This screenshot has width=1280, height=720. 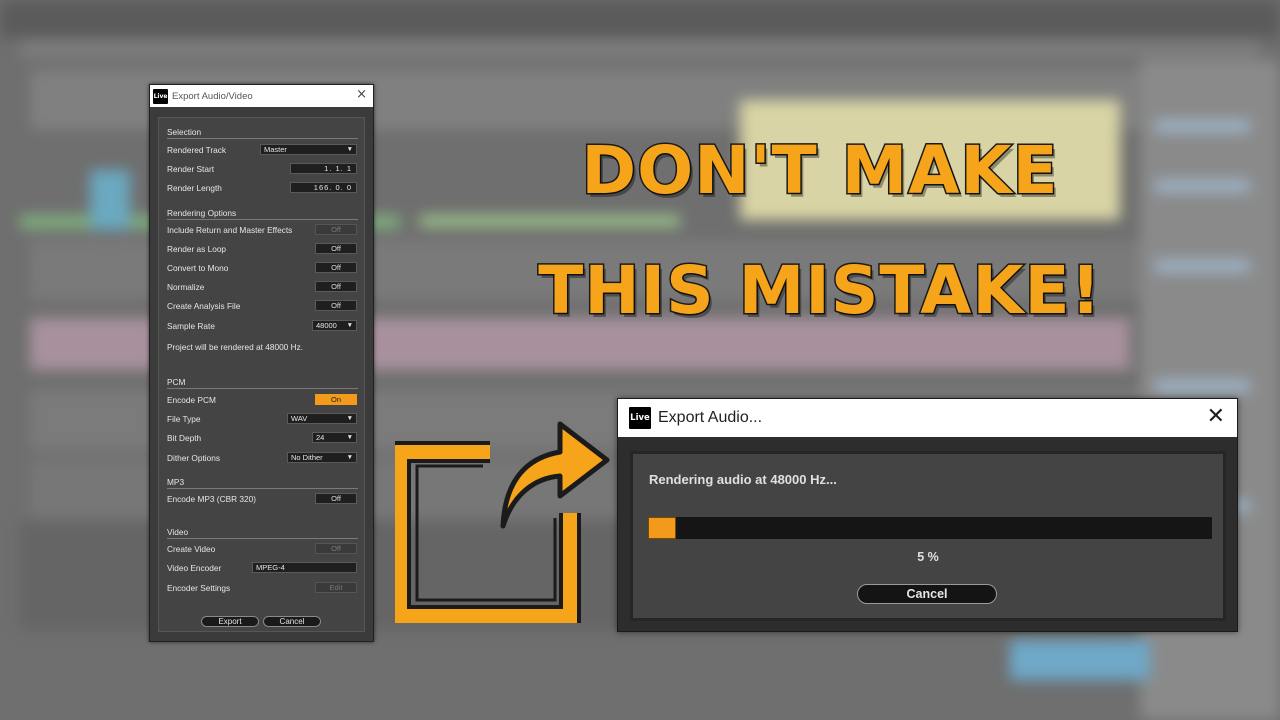 I want to click on rendered-track-dropdown: Master ▼, so click(x=308, y=149).